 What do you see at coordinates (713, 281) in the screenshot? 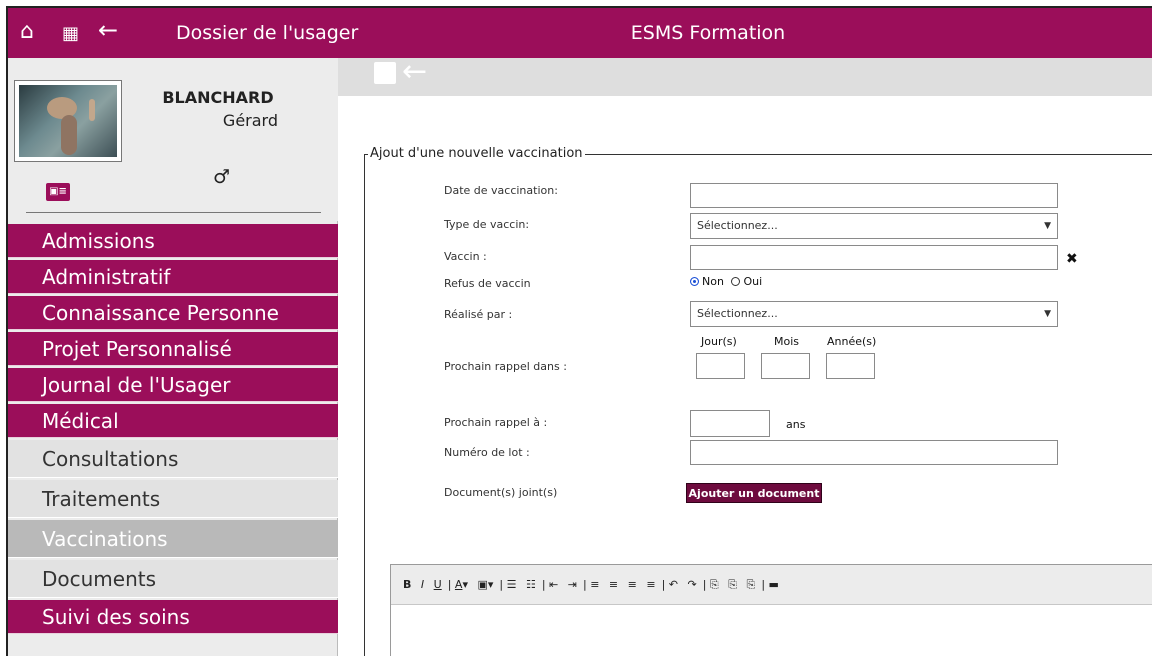
I see `radio-non-label: Non` at bounding box center [713, 281].